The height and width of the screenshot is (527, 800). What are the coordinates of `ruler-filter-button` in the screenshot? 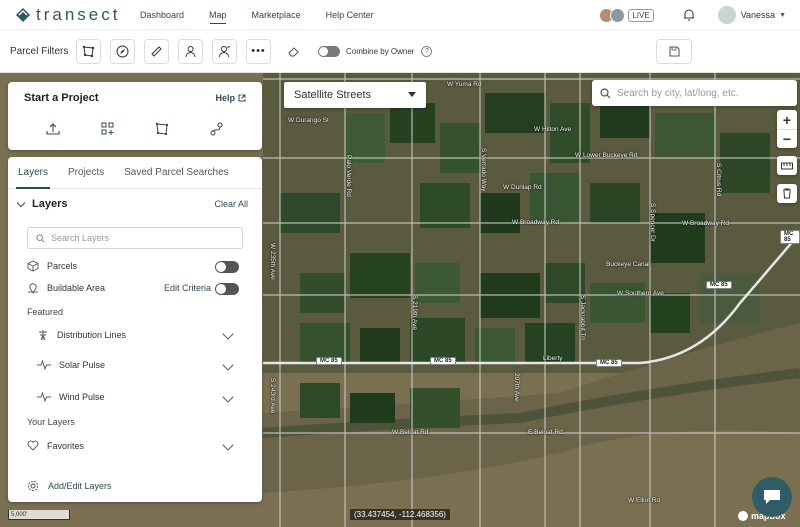 It's located at (156, 51).